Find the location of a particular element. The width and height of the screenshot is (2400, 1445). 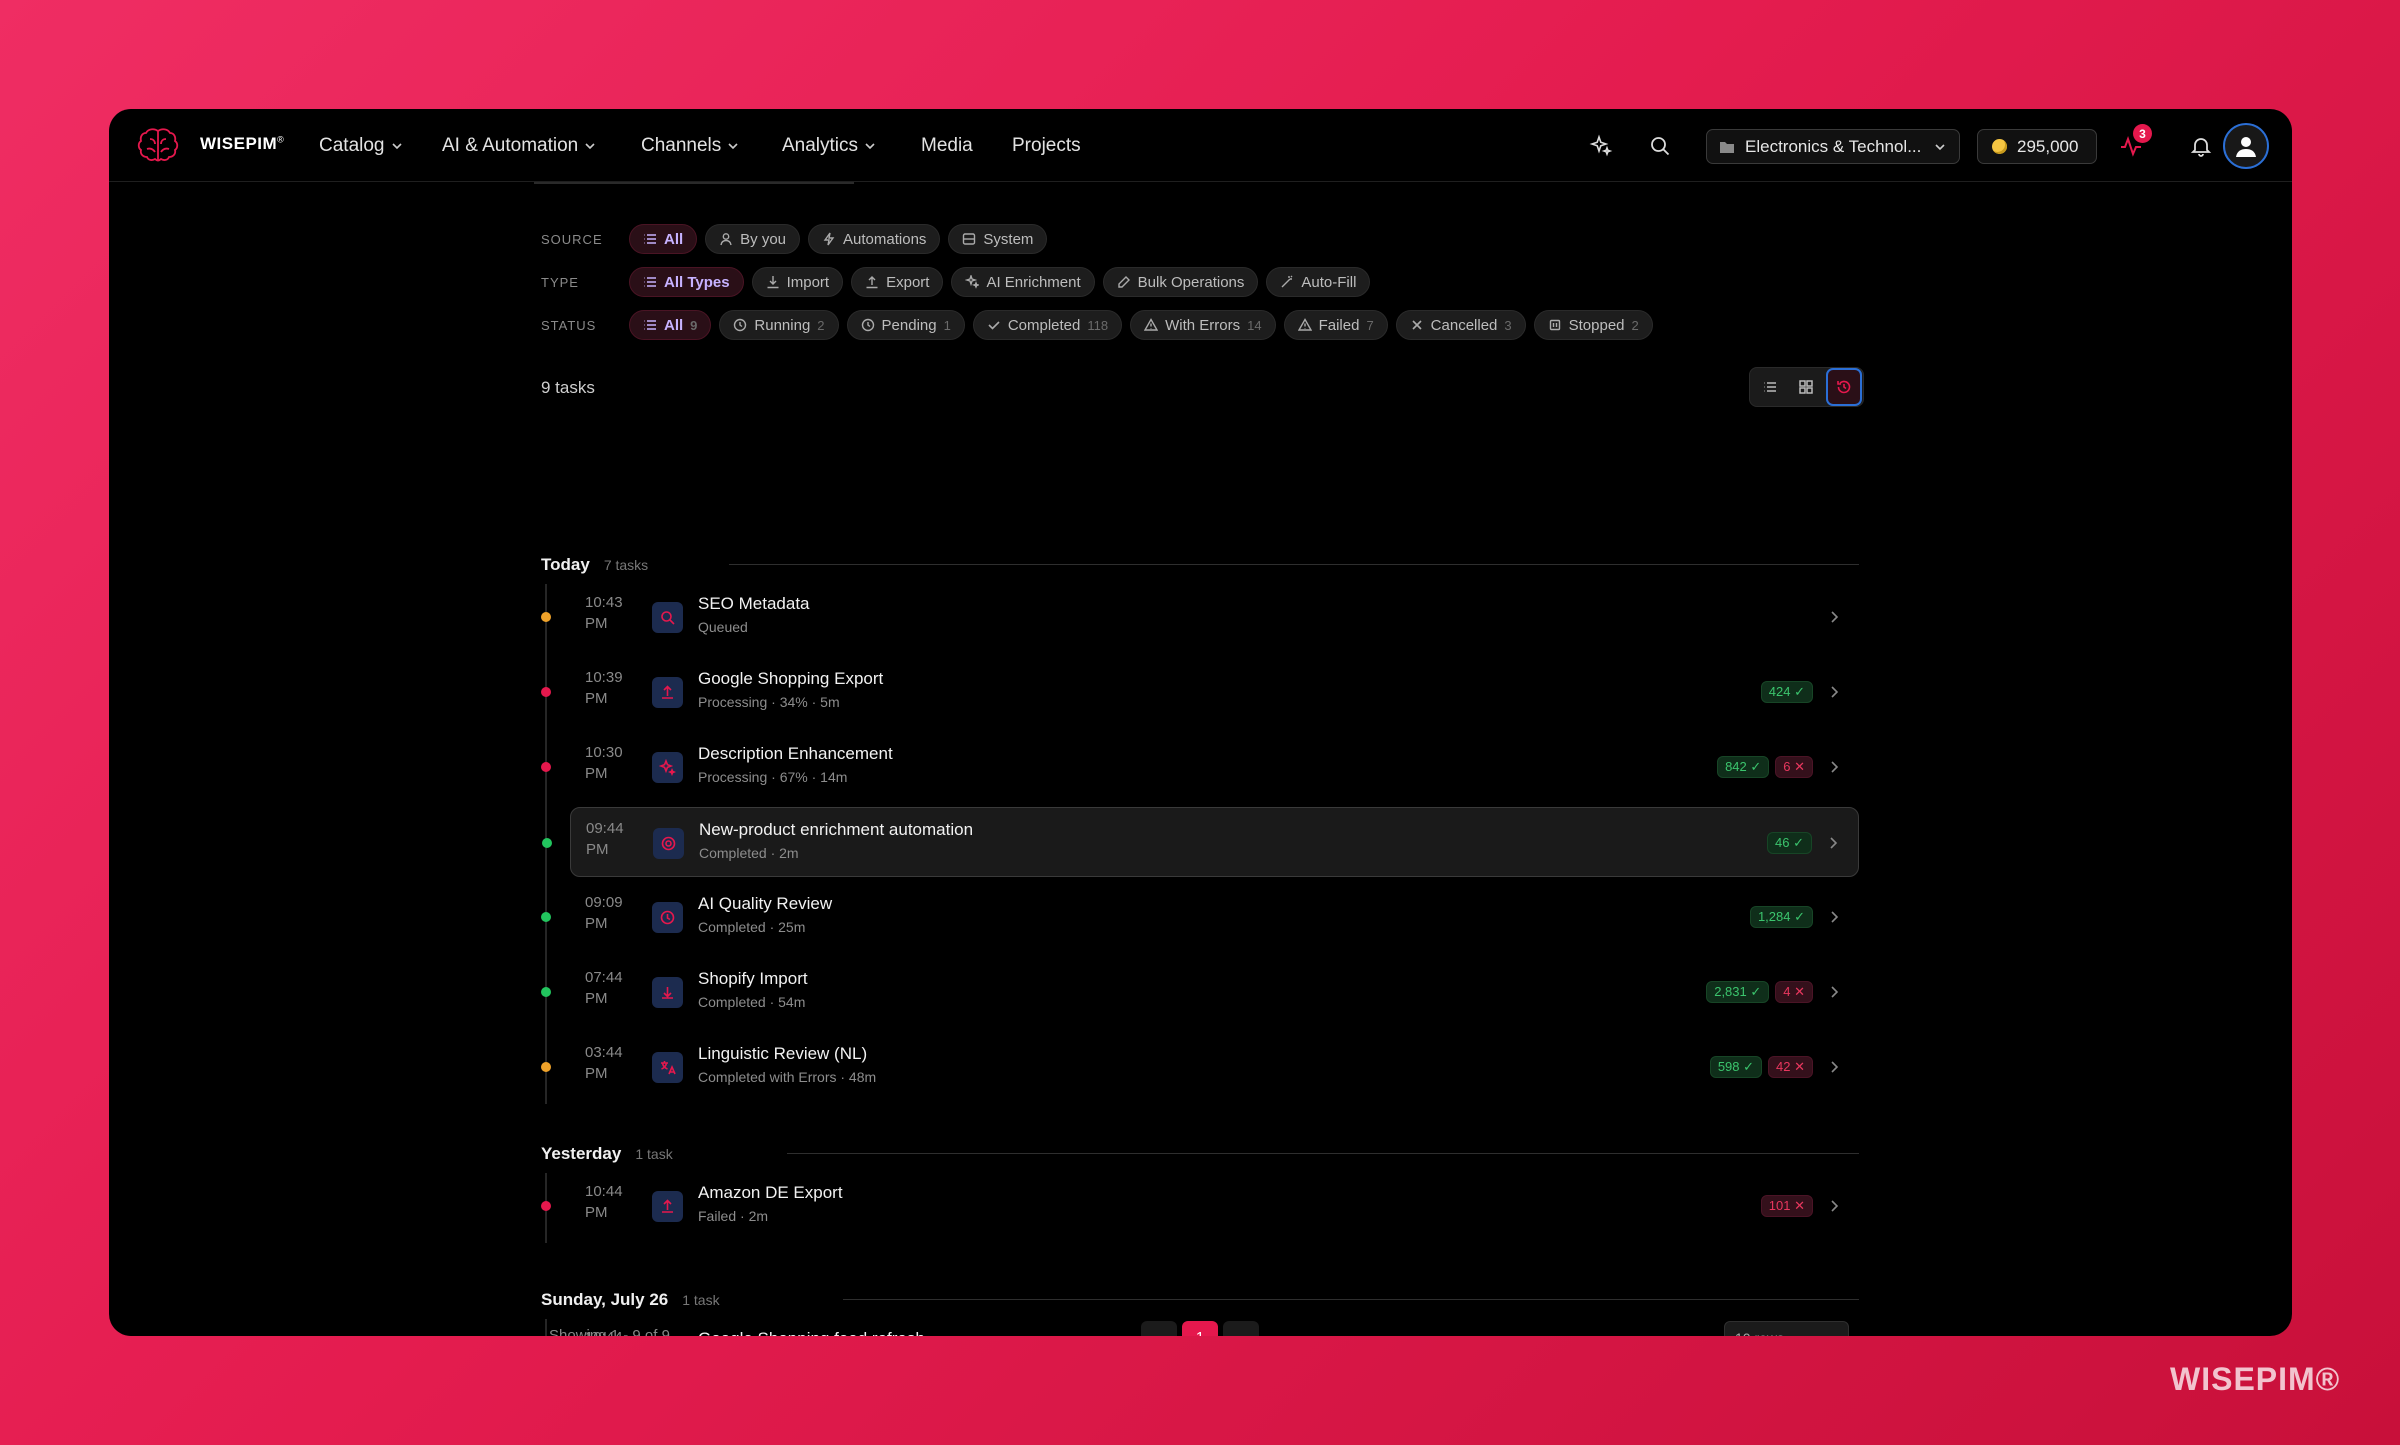

edit-icon is located at coordinates (1123, 282).